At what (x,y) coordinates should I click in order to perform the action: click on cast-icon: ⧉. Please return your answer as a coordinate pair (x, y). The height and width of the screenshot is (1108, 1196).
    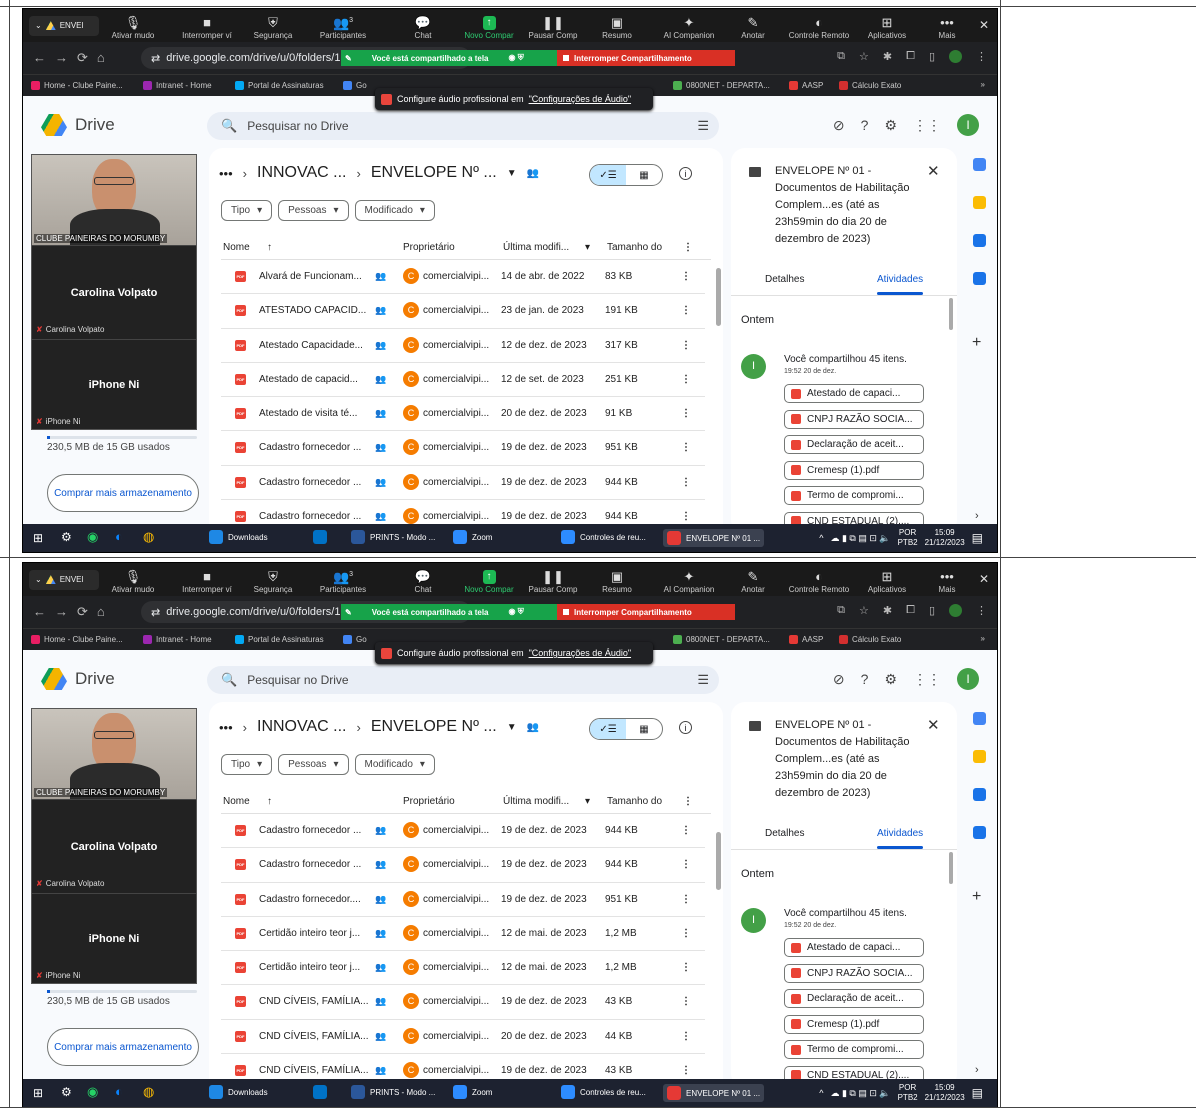
    Looking at the image, I should click on (841, 610).